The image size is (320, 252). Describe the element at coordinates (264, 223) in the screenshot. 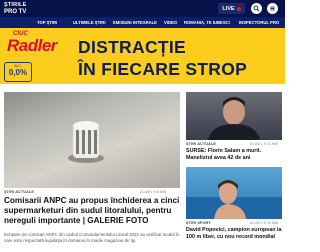

I see `side-article-2-time: ACUM 1 H 35 MIN` at that location.